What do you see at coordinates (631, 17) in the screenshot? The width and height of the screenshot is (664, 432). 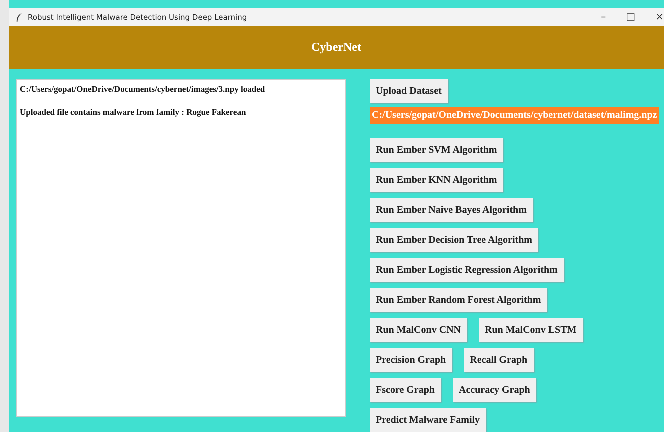 I see `maximize-button: □` at bounding box center [631, 17].